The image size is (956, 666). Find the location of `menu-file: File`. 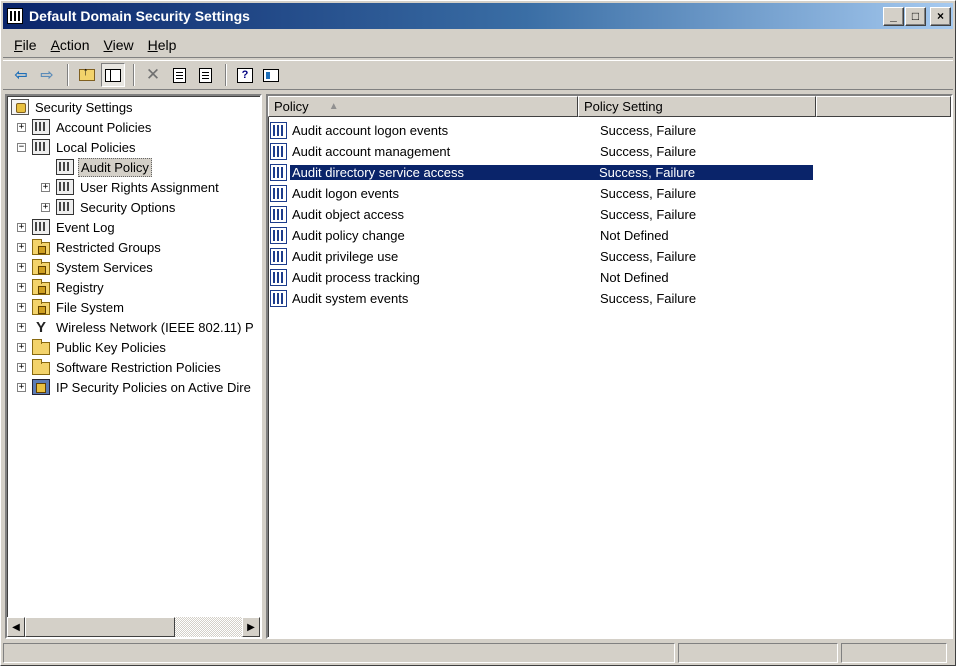

menu-file: File is located at coordinates (25, 45).